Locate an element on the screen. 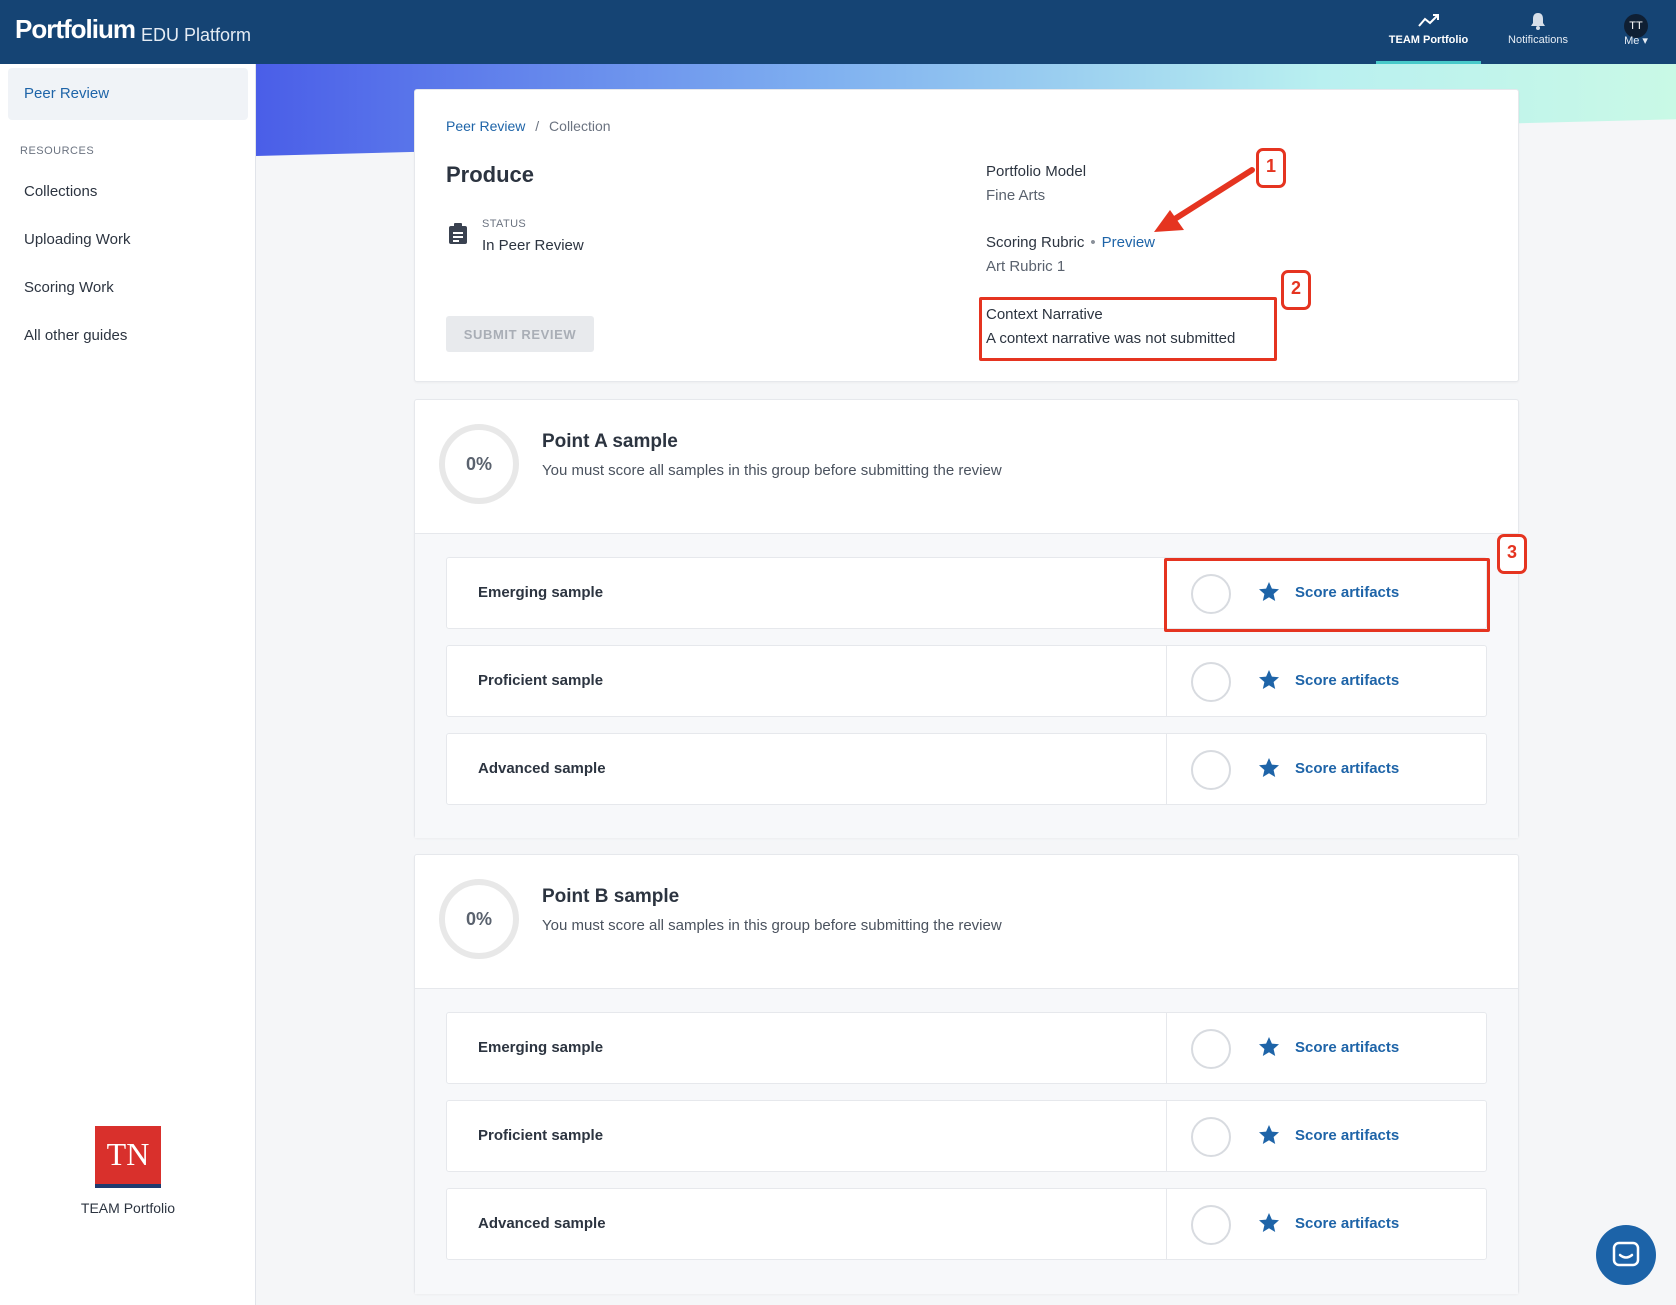  annotation-marker-1: 1 is located at coordinates (1271, 168).